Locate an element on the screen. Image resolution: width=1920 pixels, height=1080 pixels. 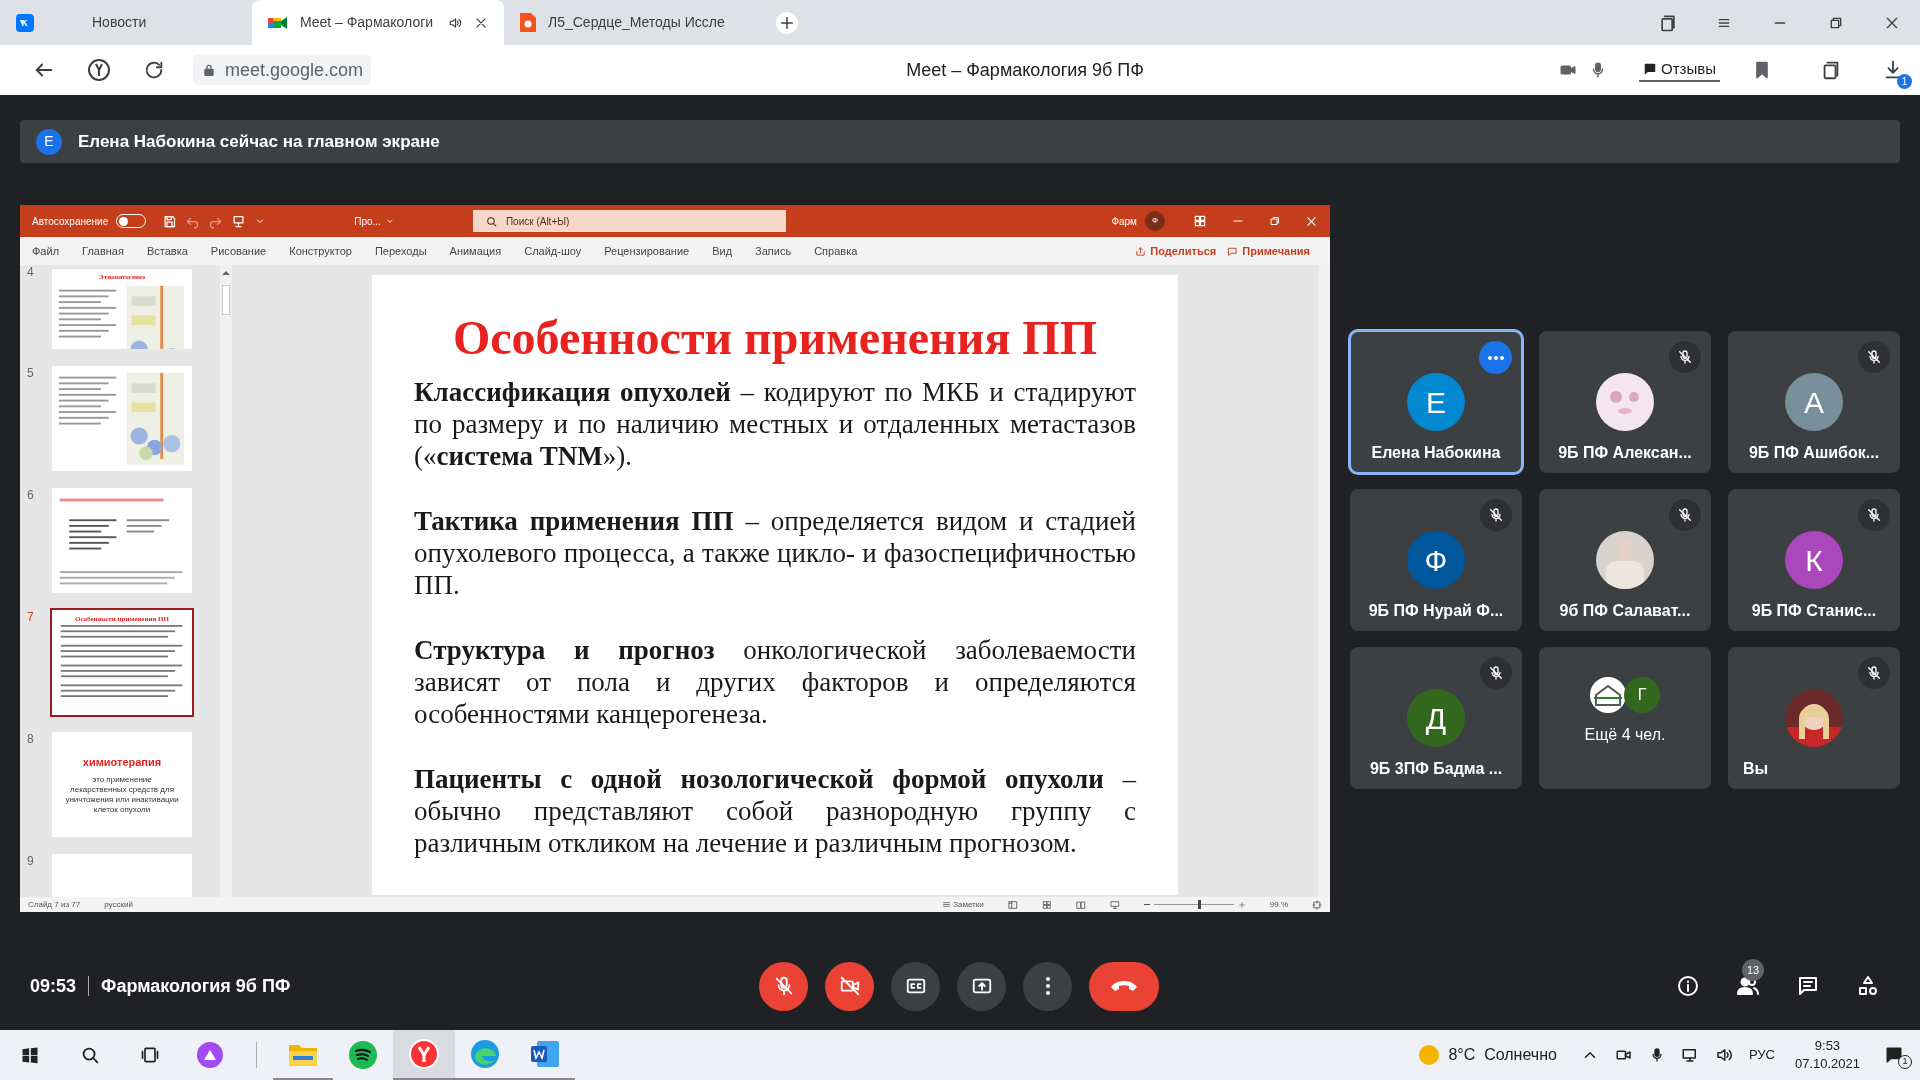
fit-slide-icon is located at coordinates (1317, 904).